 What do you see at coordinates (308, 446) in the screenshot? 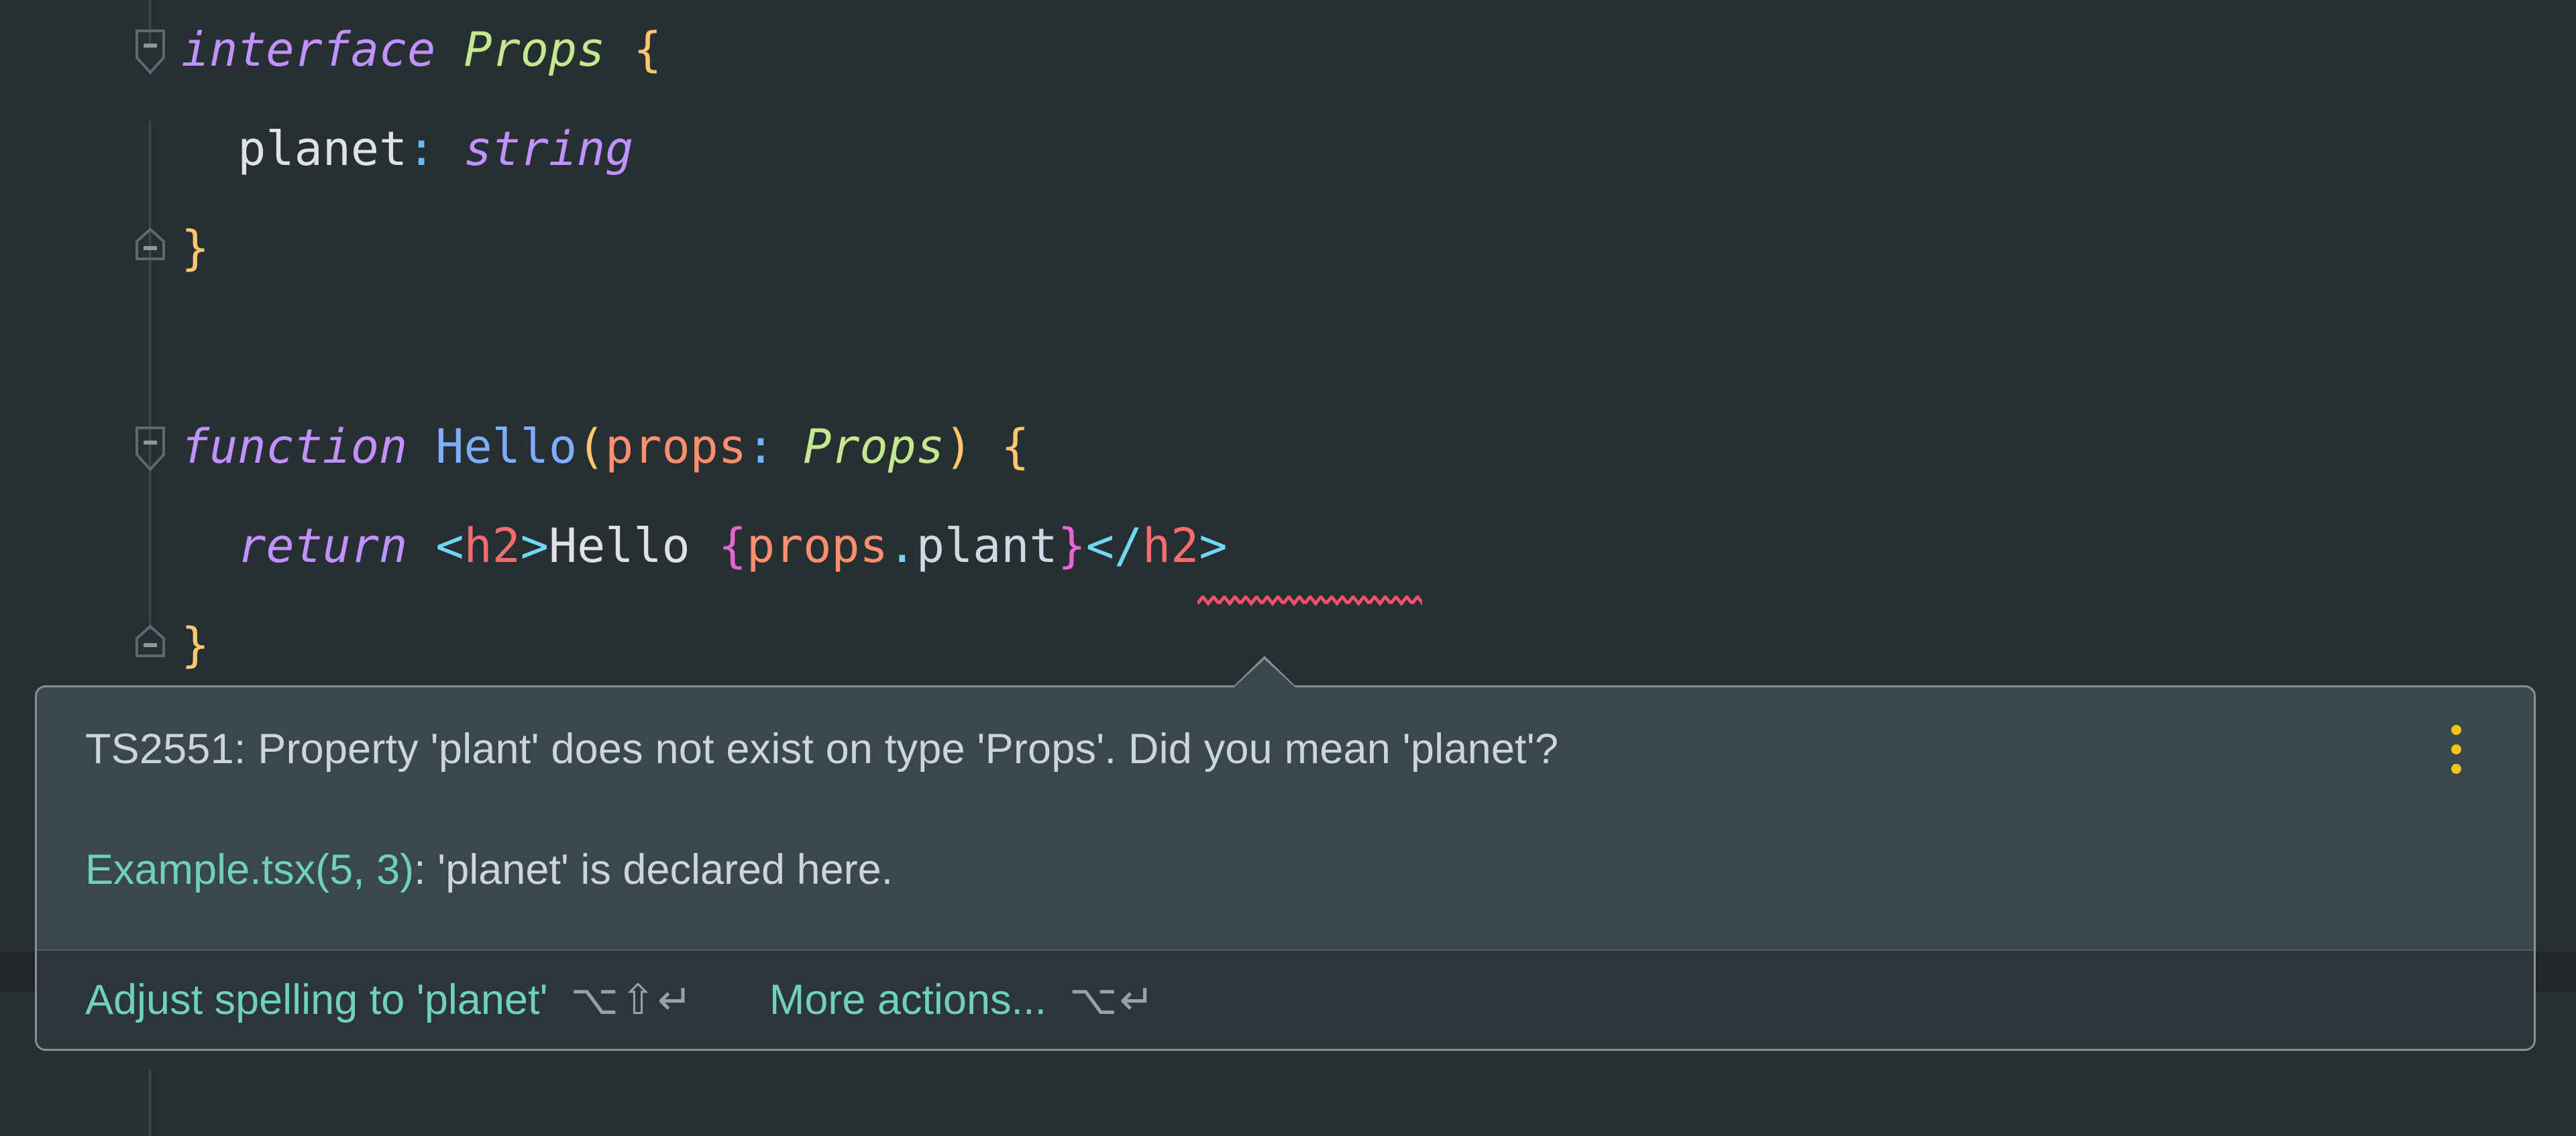
I see `code-token: function` at bounding box center [308, 446].